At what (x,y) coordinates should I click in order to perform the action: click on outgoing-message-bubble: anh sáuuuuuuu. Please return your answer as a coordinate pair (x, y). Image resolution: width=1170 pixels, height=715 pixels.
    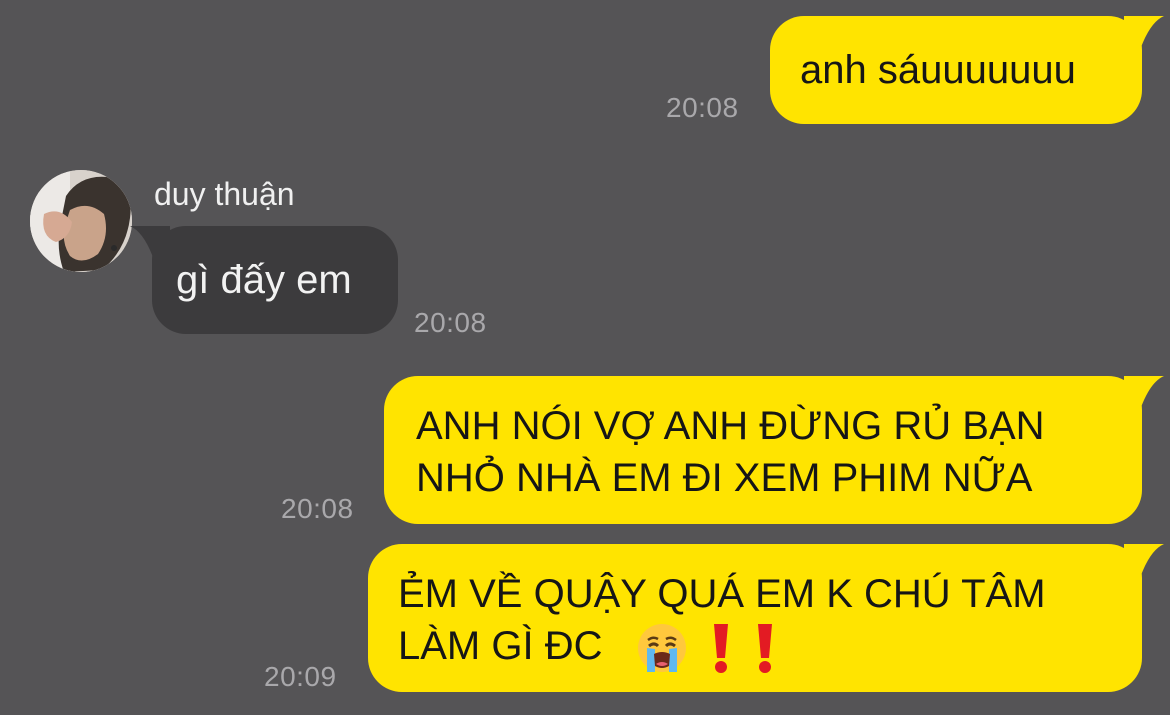
    Looking at the image, I should click on (967, 70).